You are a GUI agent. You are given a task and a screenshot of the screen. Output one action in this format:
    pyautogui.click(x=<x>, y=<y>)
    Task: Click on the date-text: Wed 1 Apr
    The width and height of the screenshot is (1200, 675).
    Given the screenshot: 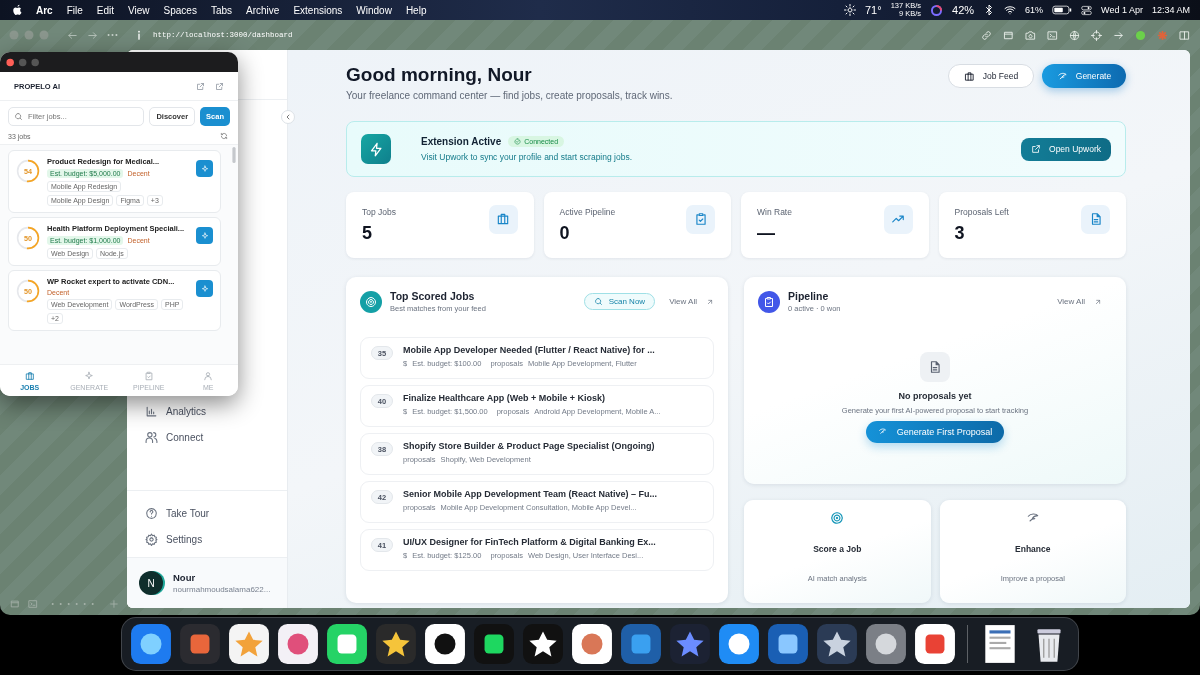 What is the action you would take?
    pyautogui.click(x=1122, y=10)
    